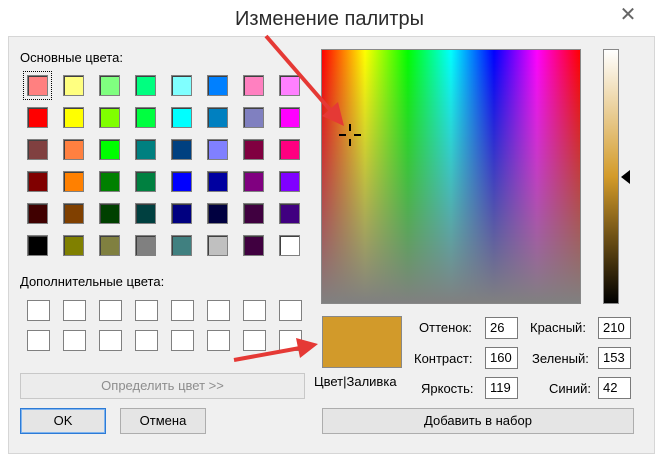 Image resolution: width=659 pixels, height=458 pixels. Describe the element at coordinates (163, 421) in the screenshot. I see `cancel-button: Отмена` at that location.